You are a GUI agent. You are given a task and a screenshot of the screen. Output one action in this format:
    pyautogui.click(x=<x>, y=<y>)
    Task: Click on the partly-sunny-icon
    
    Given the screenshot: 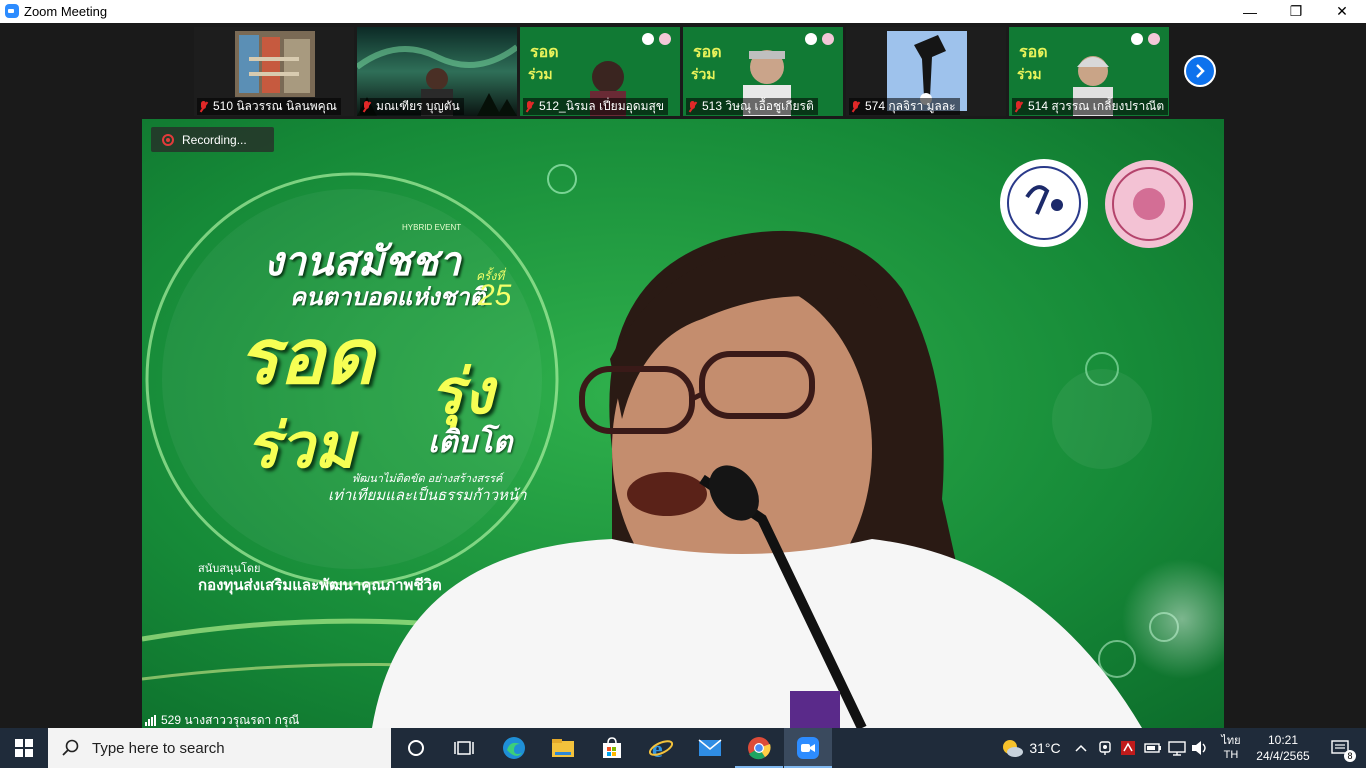 What is the action you would take?
    pyautogui.click(x=1013, y=748)
    